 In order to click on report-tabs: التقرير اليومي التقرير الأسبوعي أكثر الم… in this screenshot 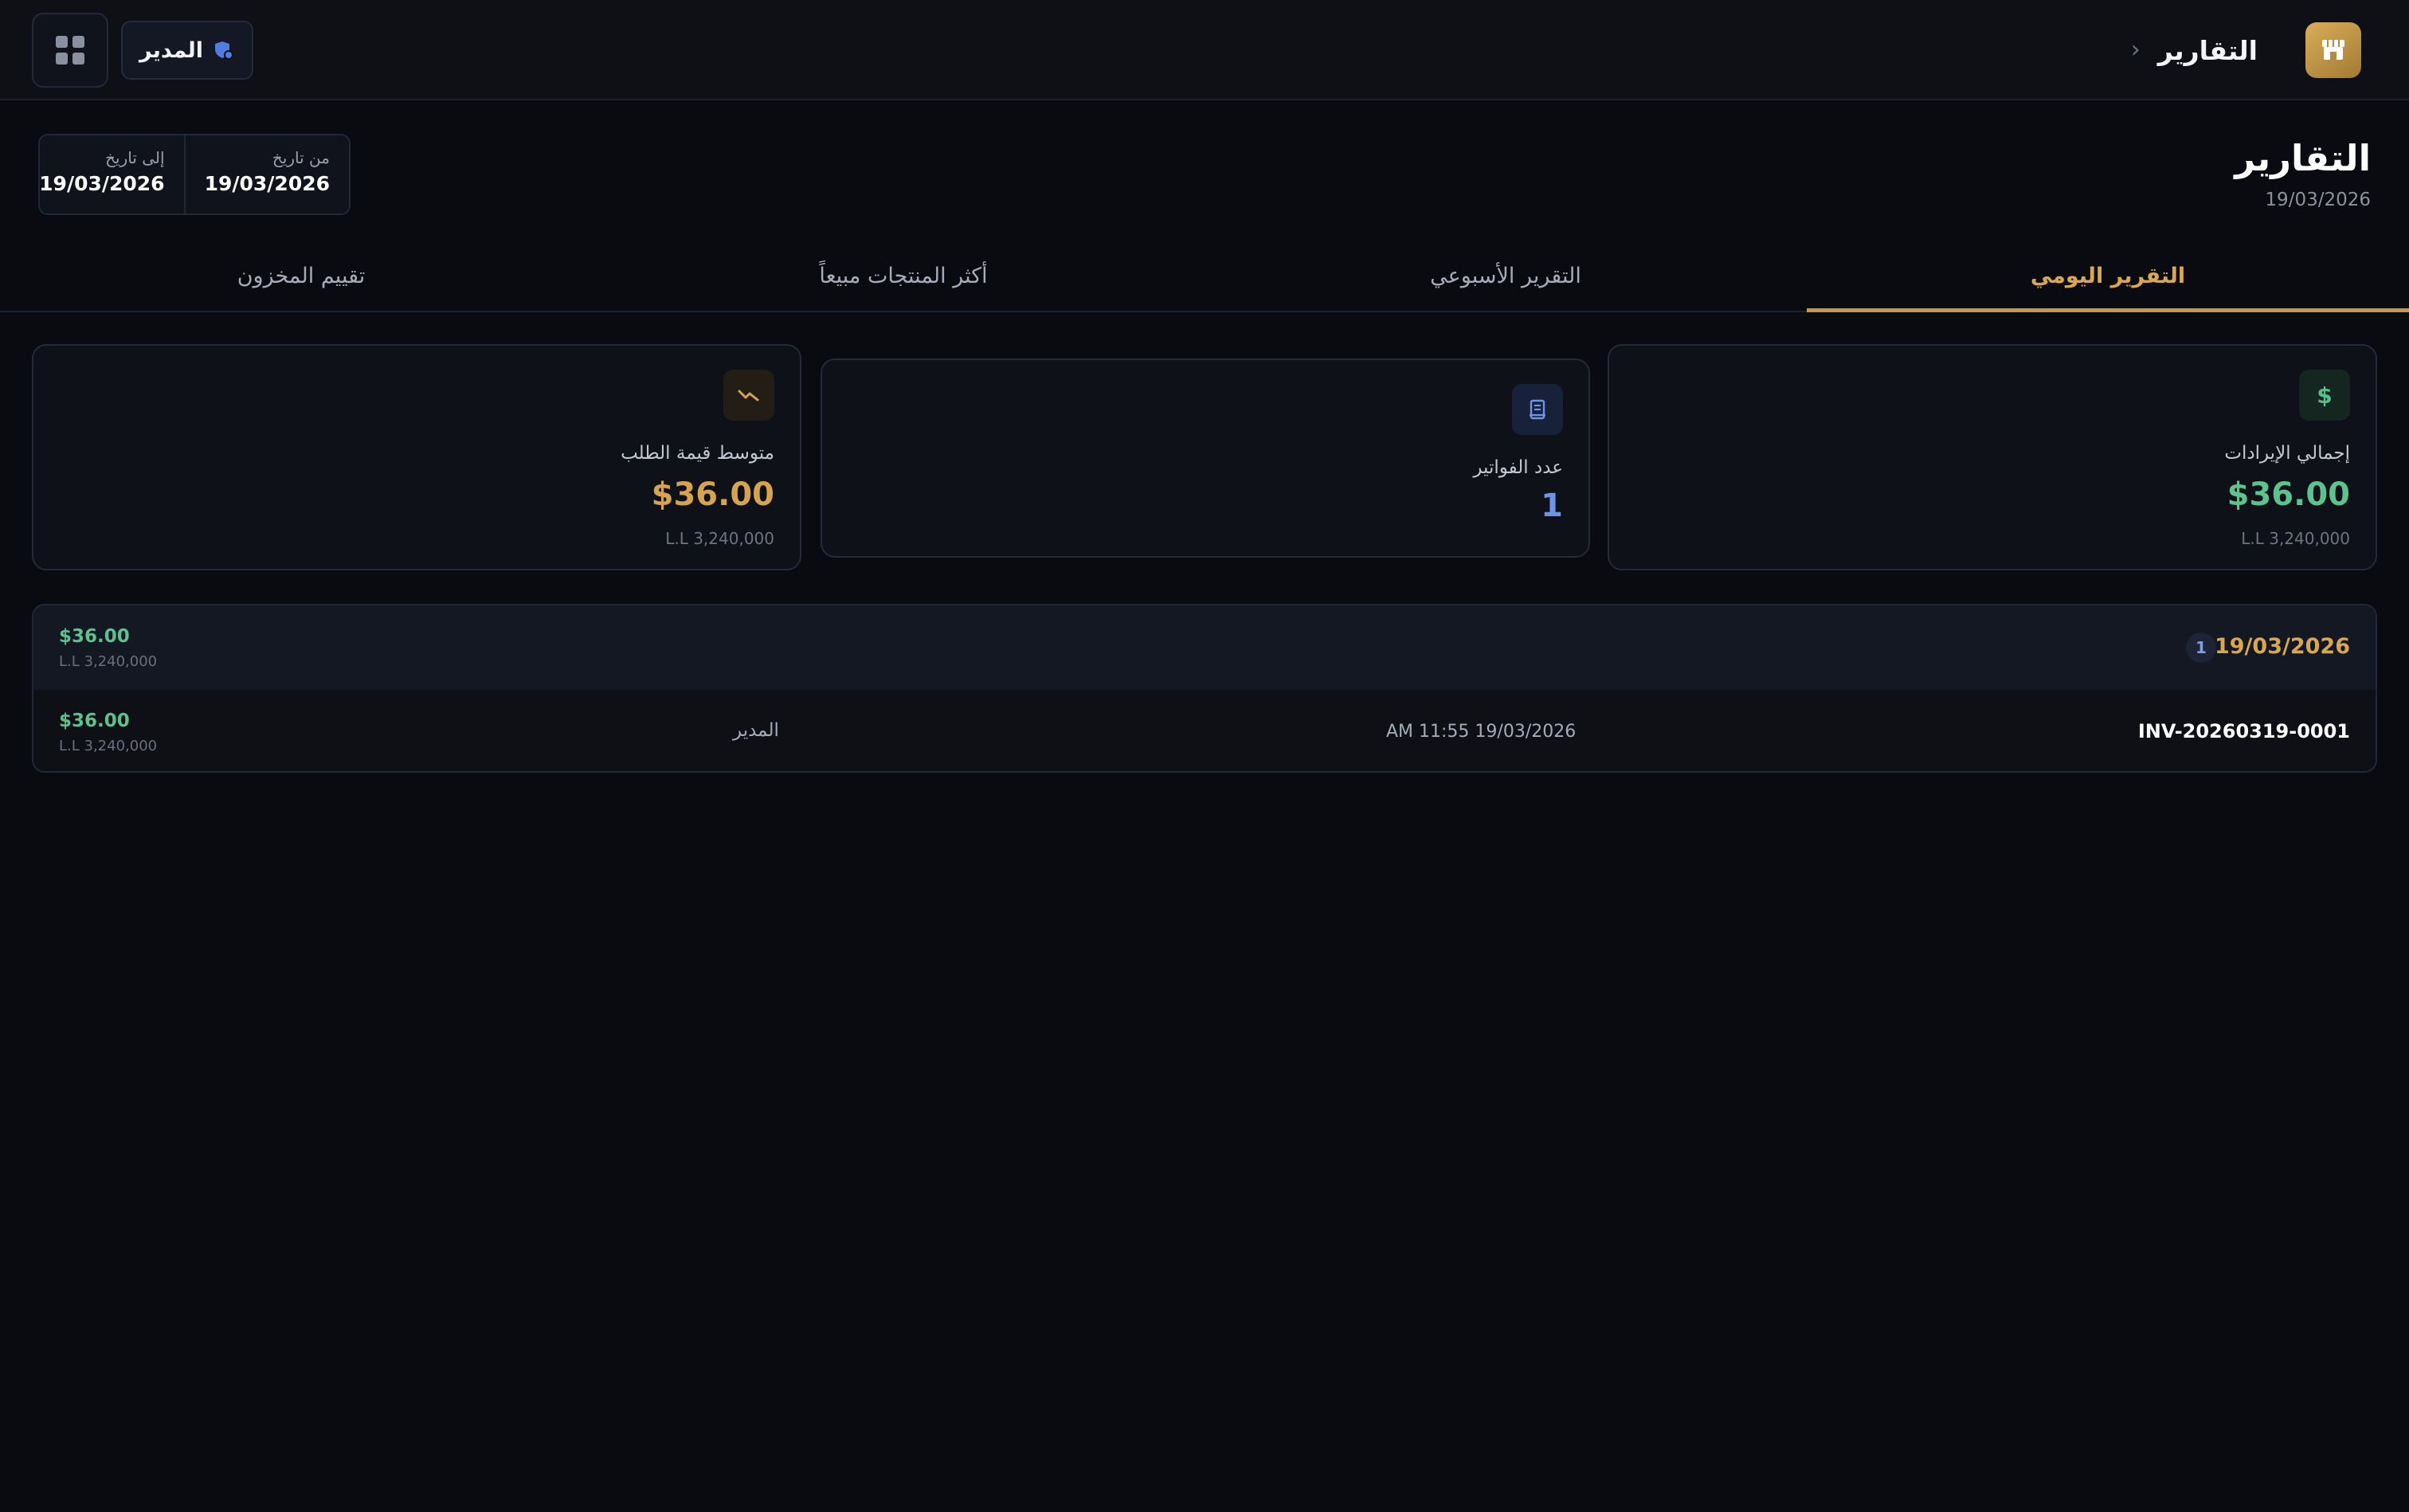, I will do `click(1204, 277)`.